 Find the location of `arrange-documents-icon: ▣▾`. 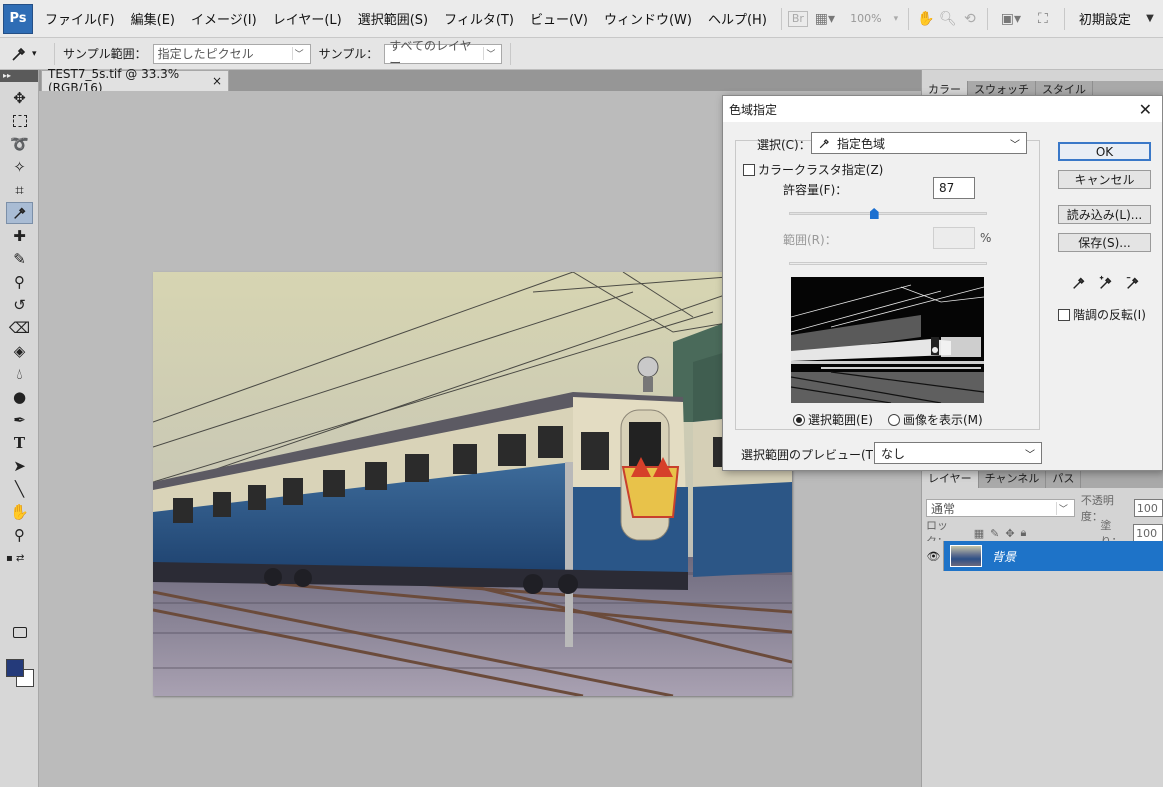

arrange-documents-icon: ▣▾ is located at coordinates (1011, 19).